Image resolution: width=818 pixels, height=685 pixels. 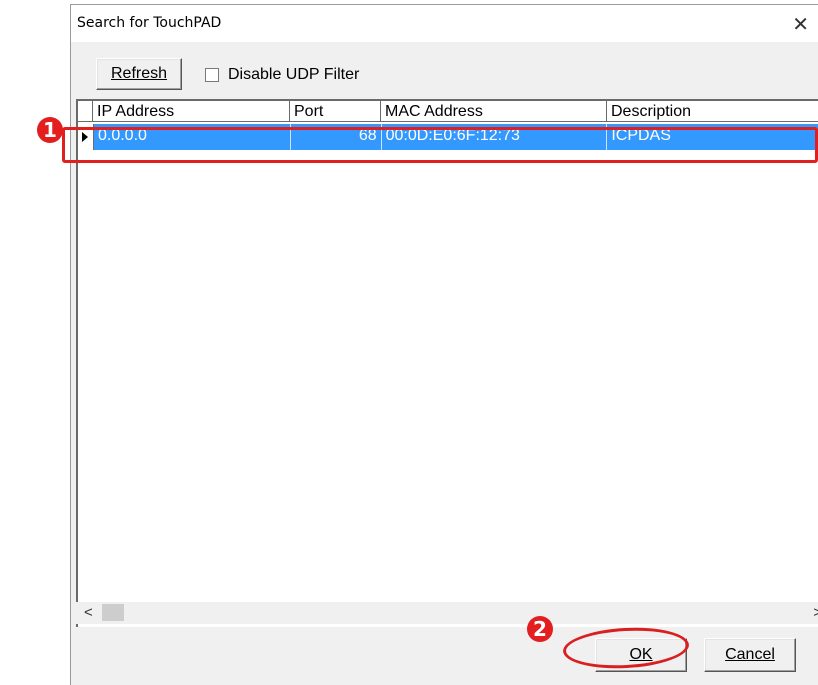 What do you see at coordinates (294, 74) in the screenshot?
I see `disable-udp-filter-label: Disable UDP Filter` at bounding box center [294, 74].